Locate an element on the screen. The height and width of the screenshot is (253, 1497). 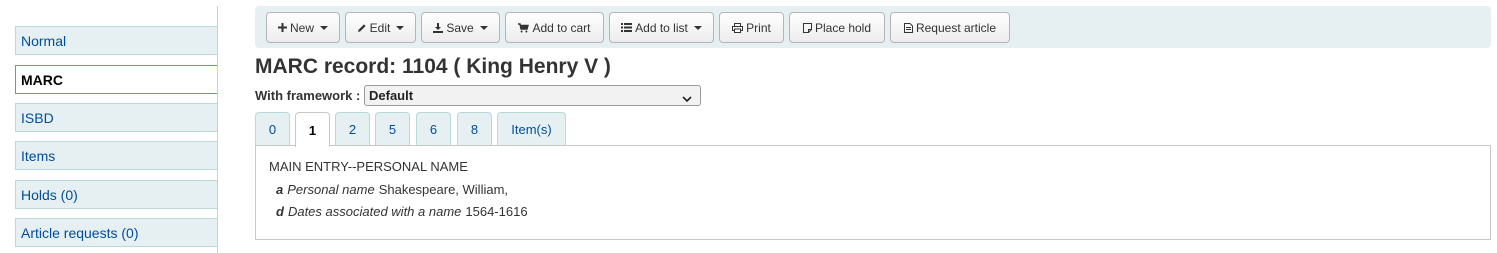
tab-label: 5 is located at coordinates (392, 129).